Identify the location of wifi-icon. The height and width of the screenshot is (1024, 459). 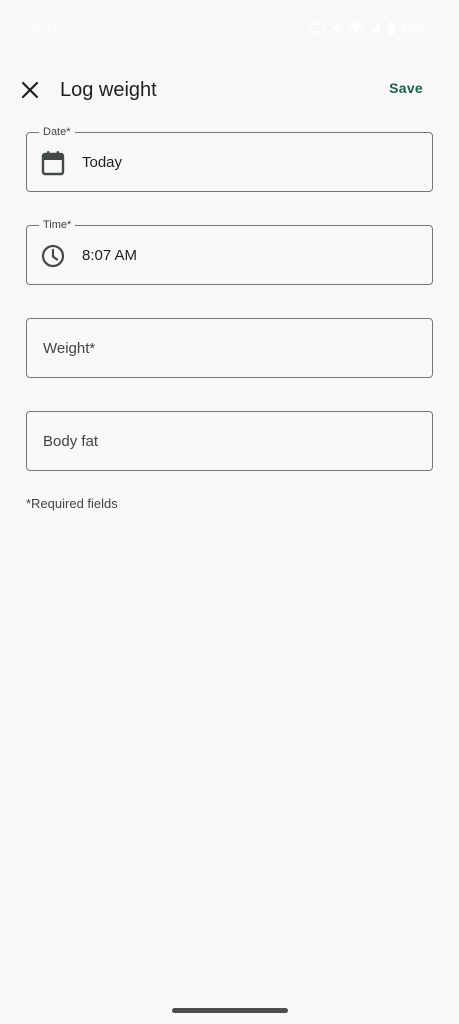
(356, 28).